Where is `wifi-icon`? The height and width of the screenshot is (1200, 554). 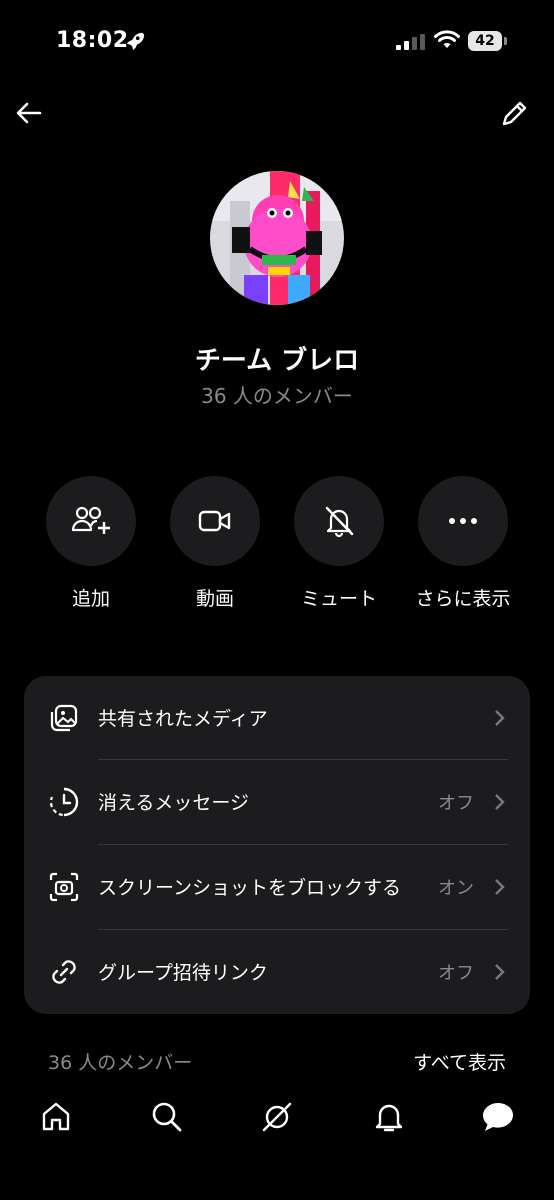
wifi-icon is located at coordinates (447, 39).